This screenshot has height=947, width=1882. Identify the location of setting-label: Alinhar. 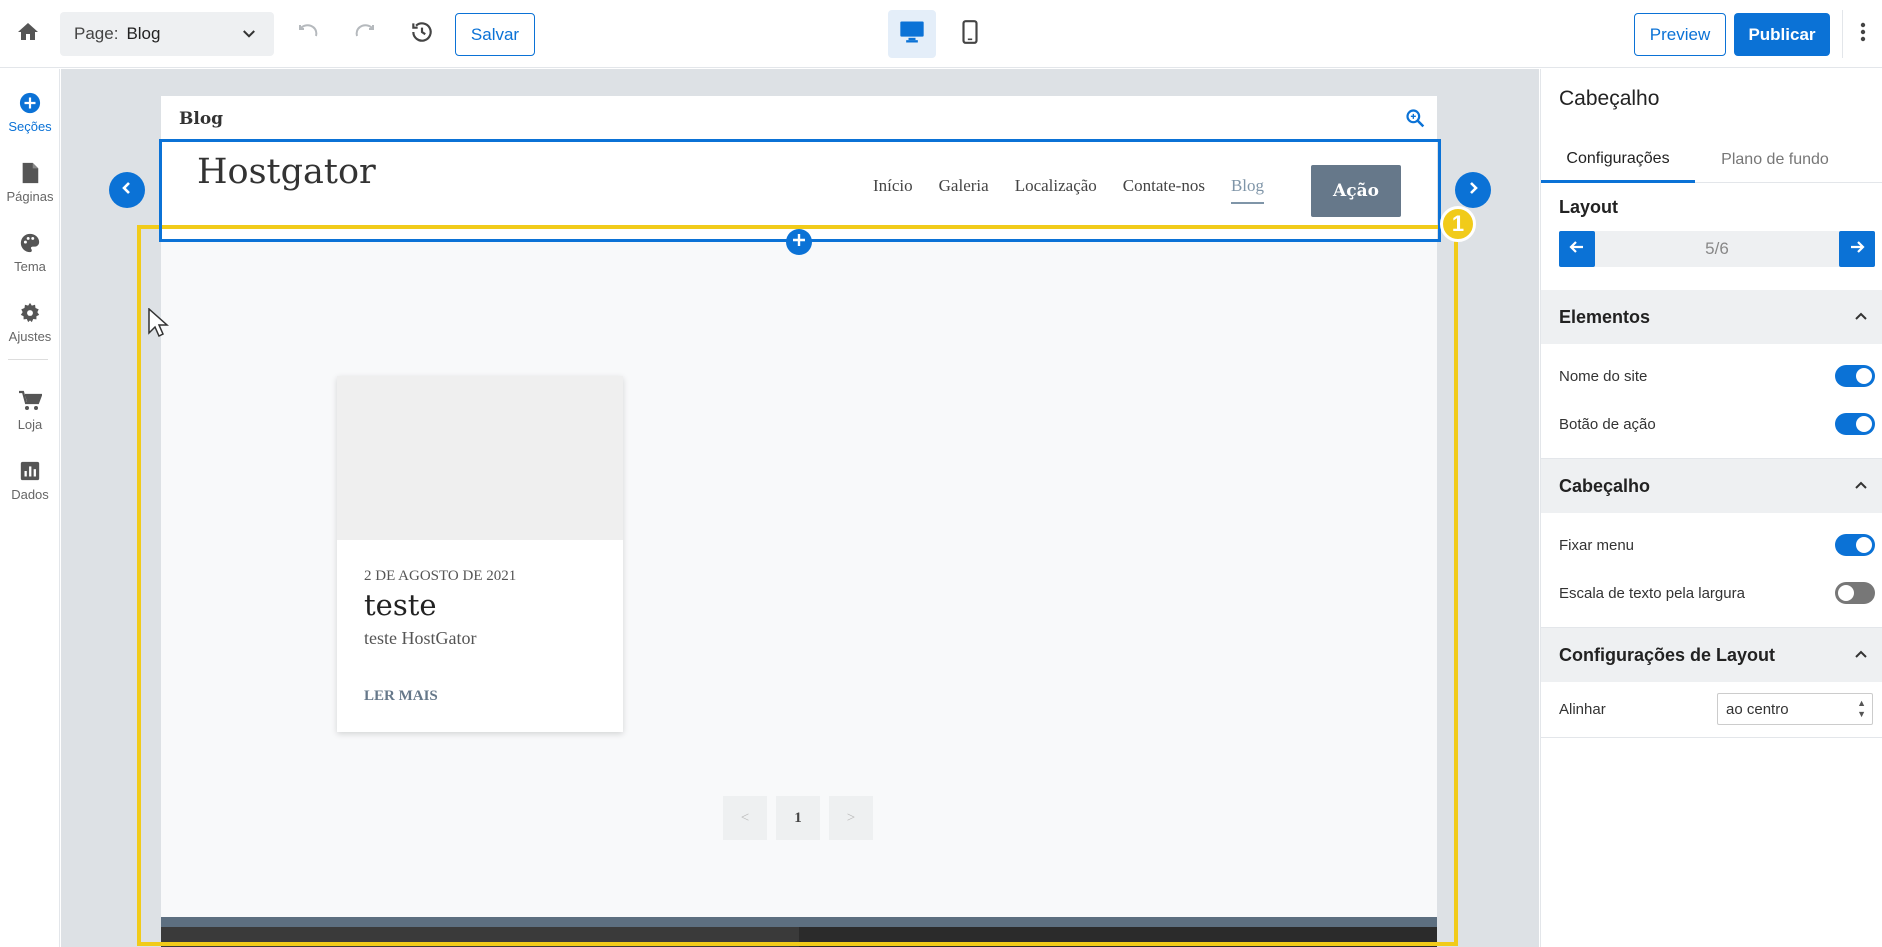
(1582, 709).